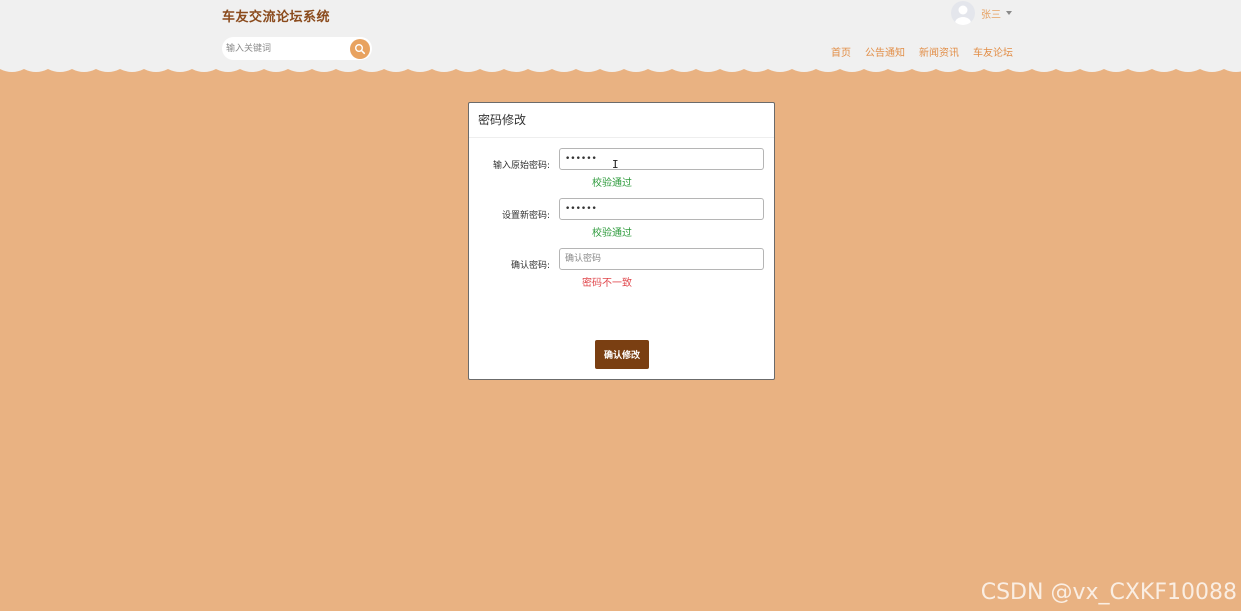 The image size is (1241, 611). I want to click on avatar, so click(963, 13).